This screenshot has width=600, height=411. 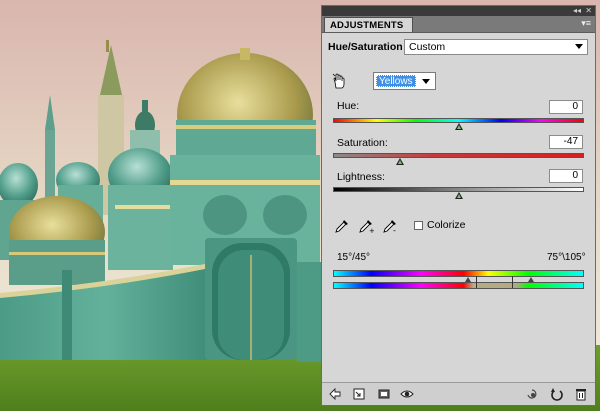 What do you see at coordinates (458, 126) in the screenshot?
I see `hue-slider-thumb` at bounding box center [458, 126].